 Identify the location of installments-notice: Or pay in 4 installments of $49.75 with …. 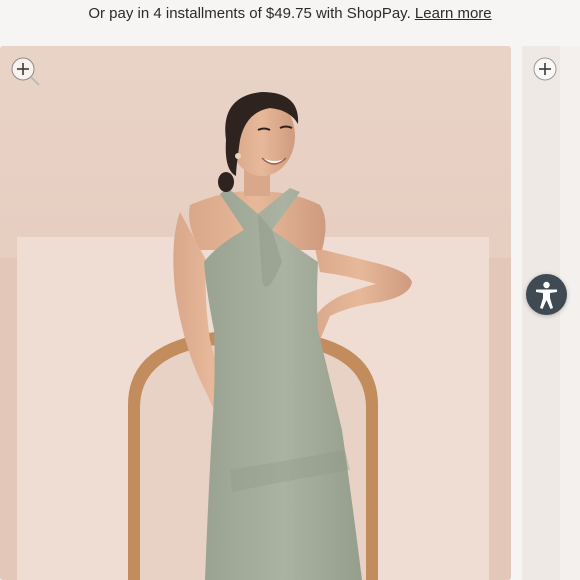
(290, 14).